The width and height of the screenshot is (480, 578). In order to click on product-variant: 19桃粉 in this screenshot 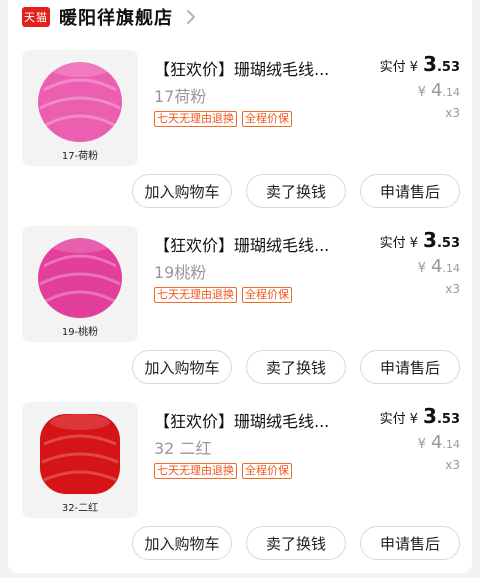, I will do `click(180, 272)`.